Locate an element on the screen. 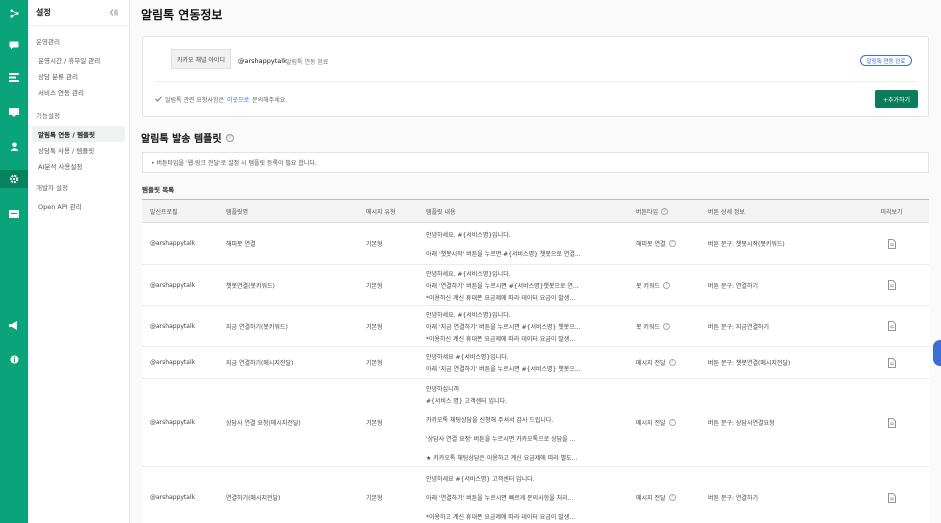 The width and height of the screenshot is (941, 523). flow-icon is located at coordinates (14, 13).